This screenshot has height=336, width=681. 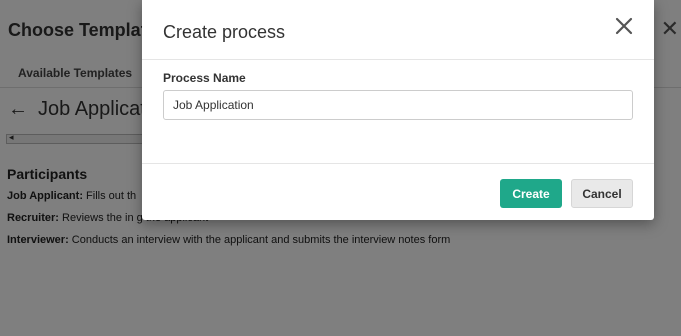 What do you see at coordinates (602, 193) in the screenshot?
I see `cancel-button: Cancel` at bounding box center [602, 193].